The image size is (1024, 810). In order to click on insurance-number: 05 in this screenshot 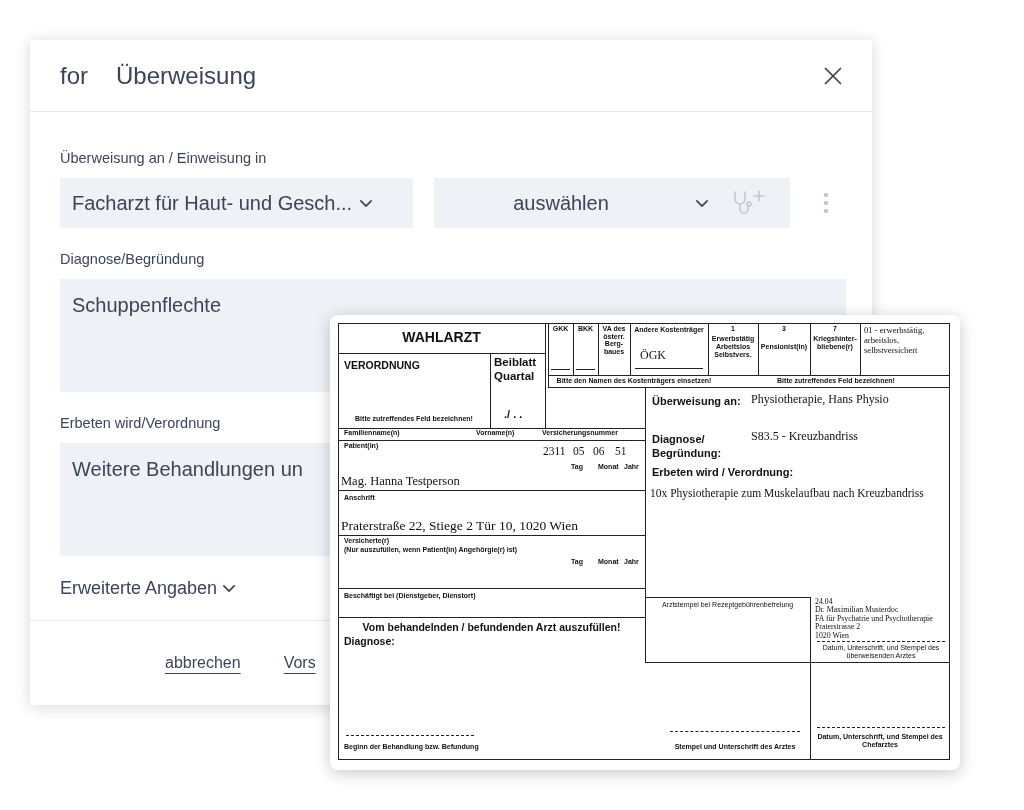, I will do `click(579, 452)`.